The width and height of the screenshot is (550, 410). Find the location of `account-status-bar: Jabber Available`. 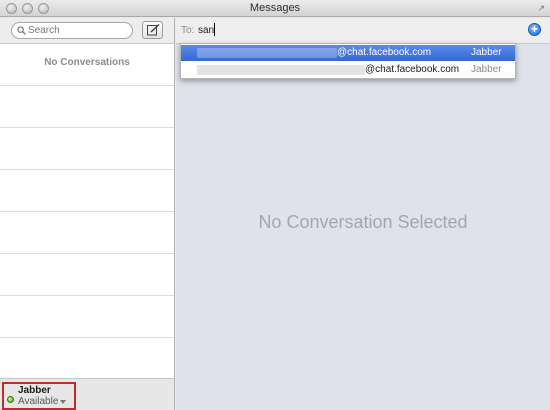

account-status-bar: Jabber Available is located at coordinates (87, 394).